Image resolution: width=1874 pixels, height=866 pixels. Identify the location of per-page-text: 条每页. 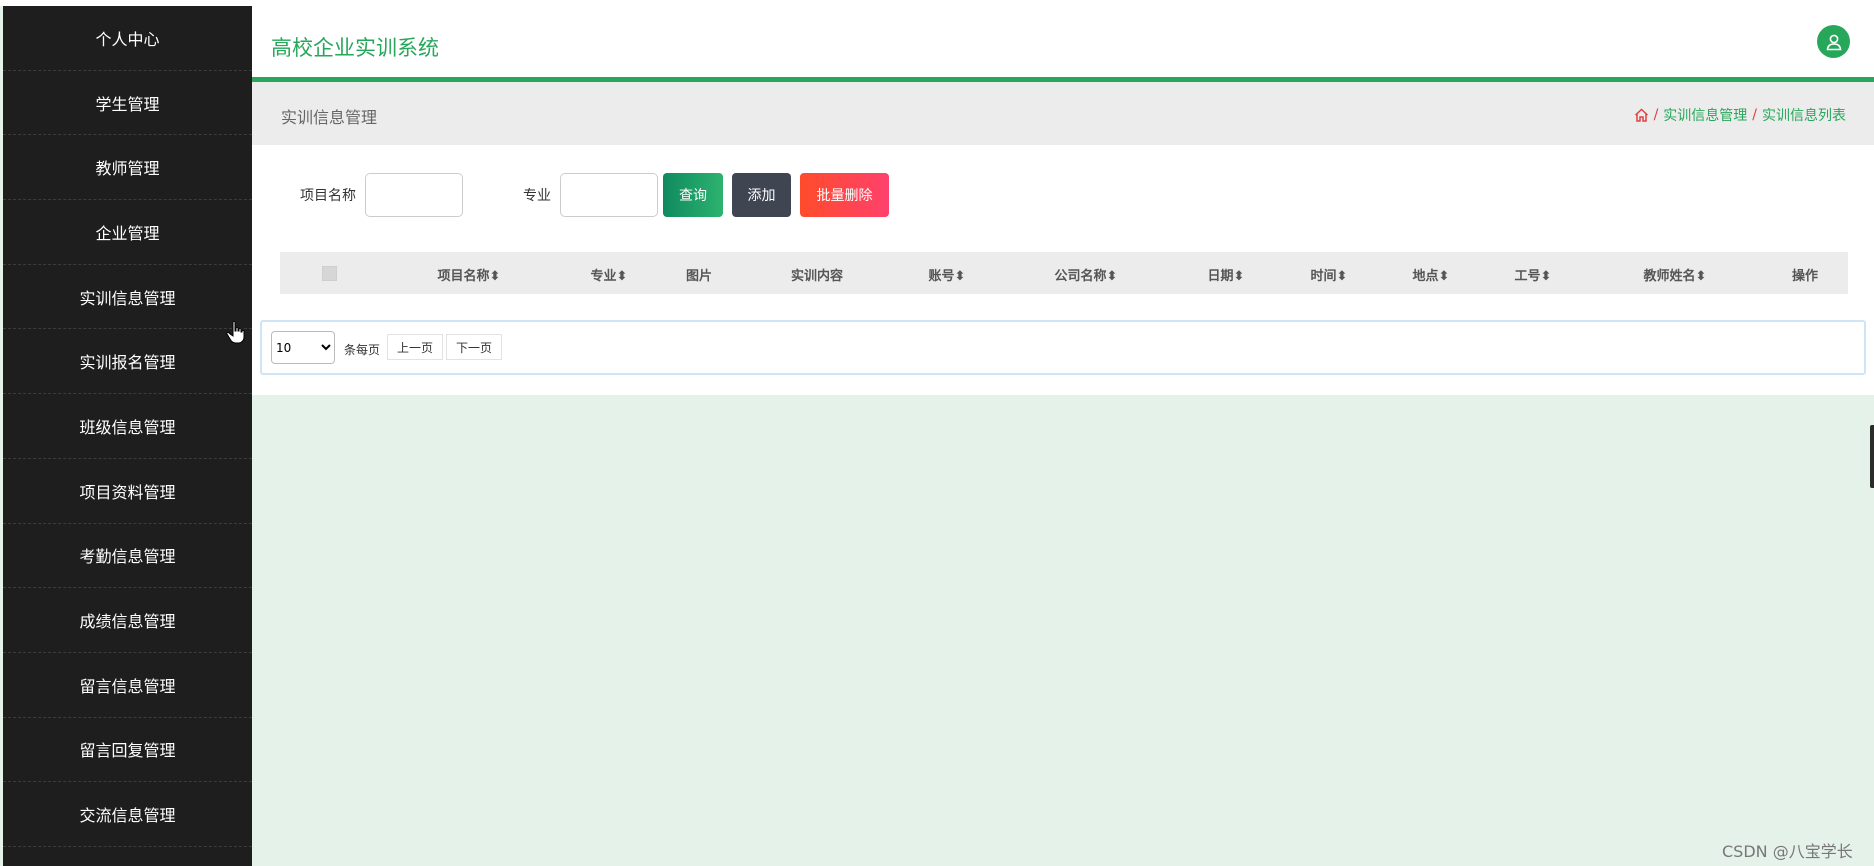
(362, 350).